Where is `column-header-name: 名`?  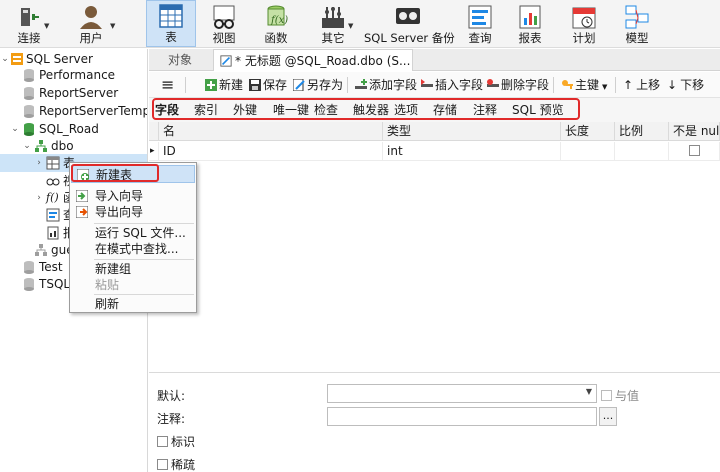 column-header-name: 名 is located at coordinates (271, 131).